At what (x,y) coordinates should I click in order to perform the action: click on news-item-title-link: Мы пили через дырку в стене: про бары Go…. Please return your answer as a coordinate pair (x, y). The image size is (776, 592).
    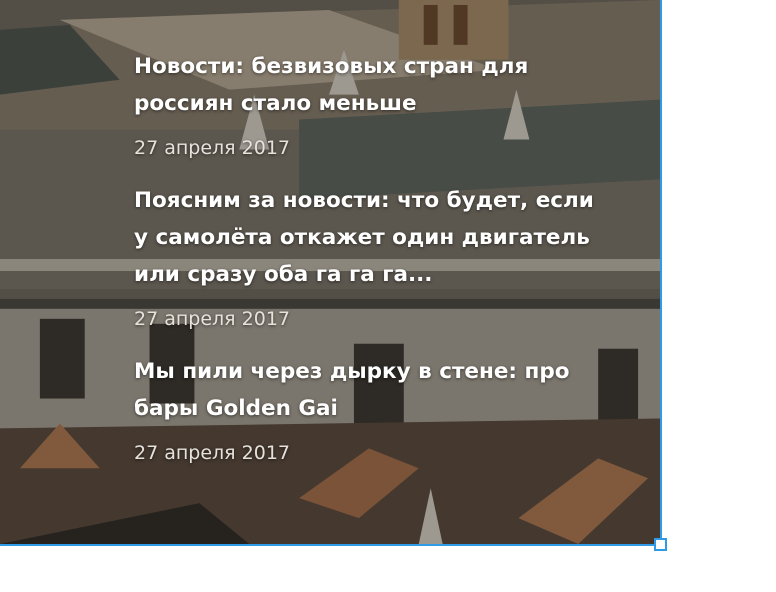
    Looking at the image, I should click on (374, 390).